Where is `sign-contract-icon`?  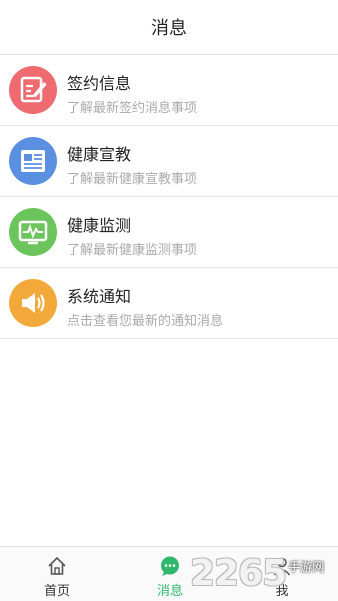 sign-contract-icon is located at coordinates (33, 90).